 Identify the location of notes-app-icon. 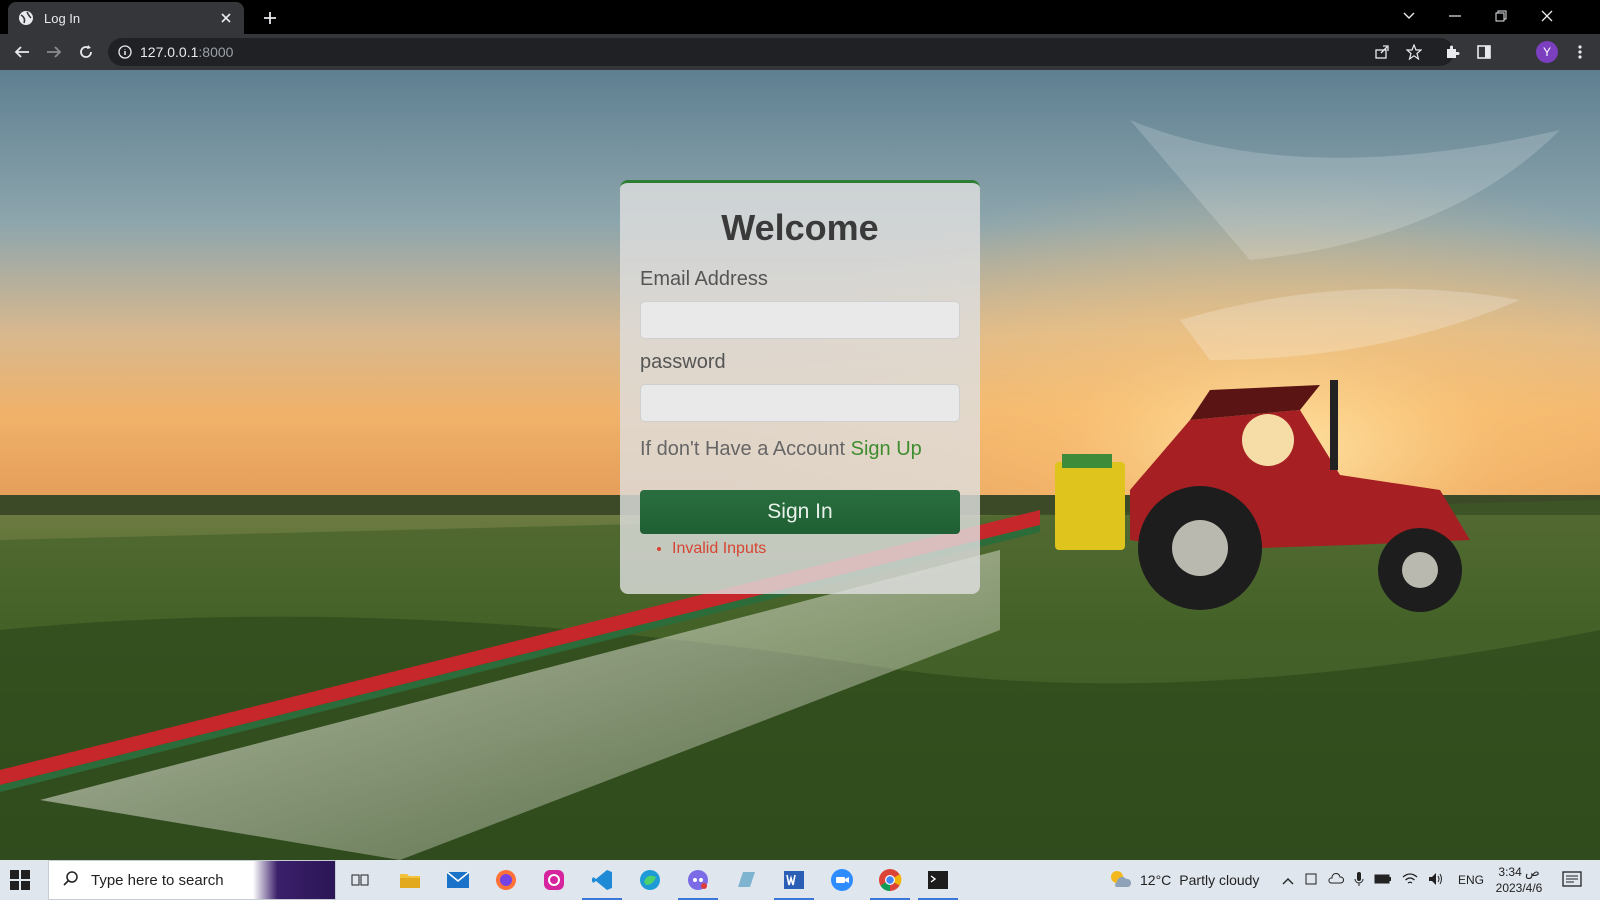
(746, 880).